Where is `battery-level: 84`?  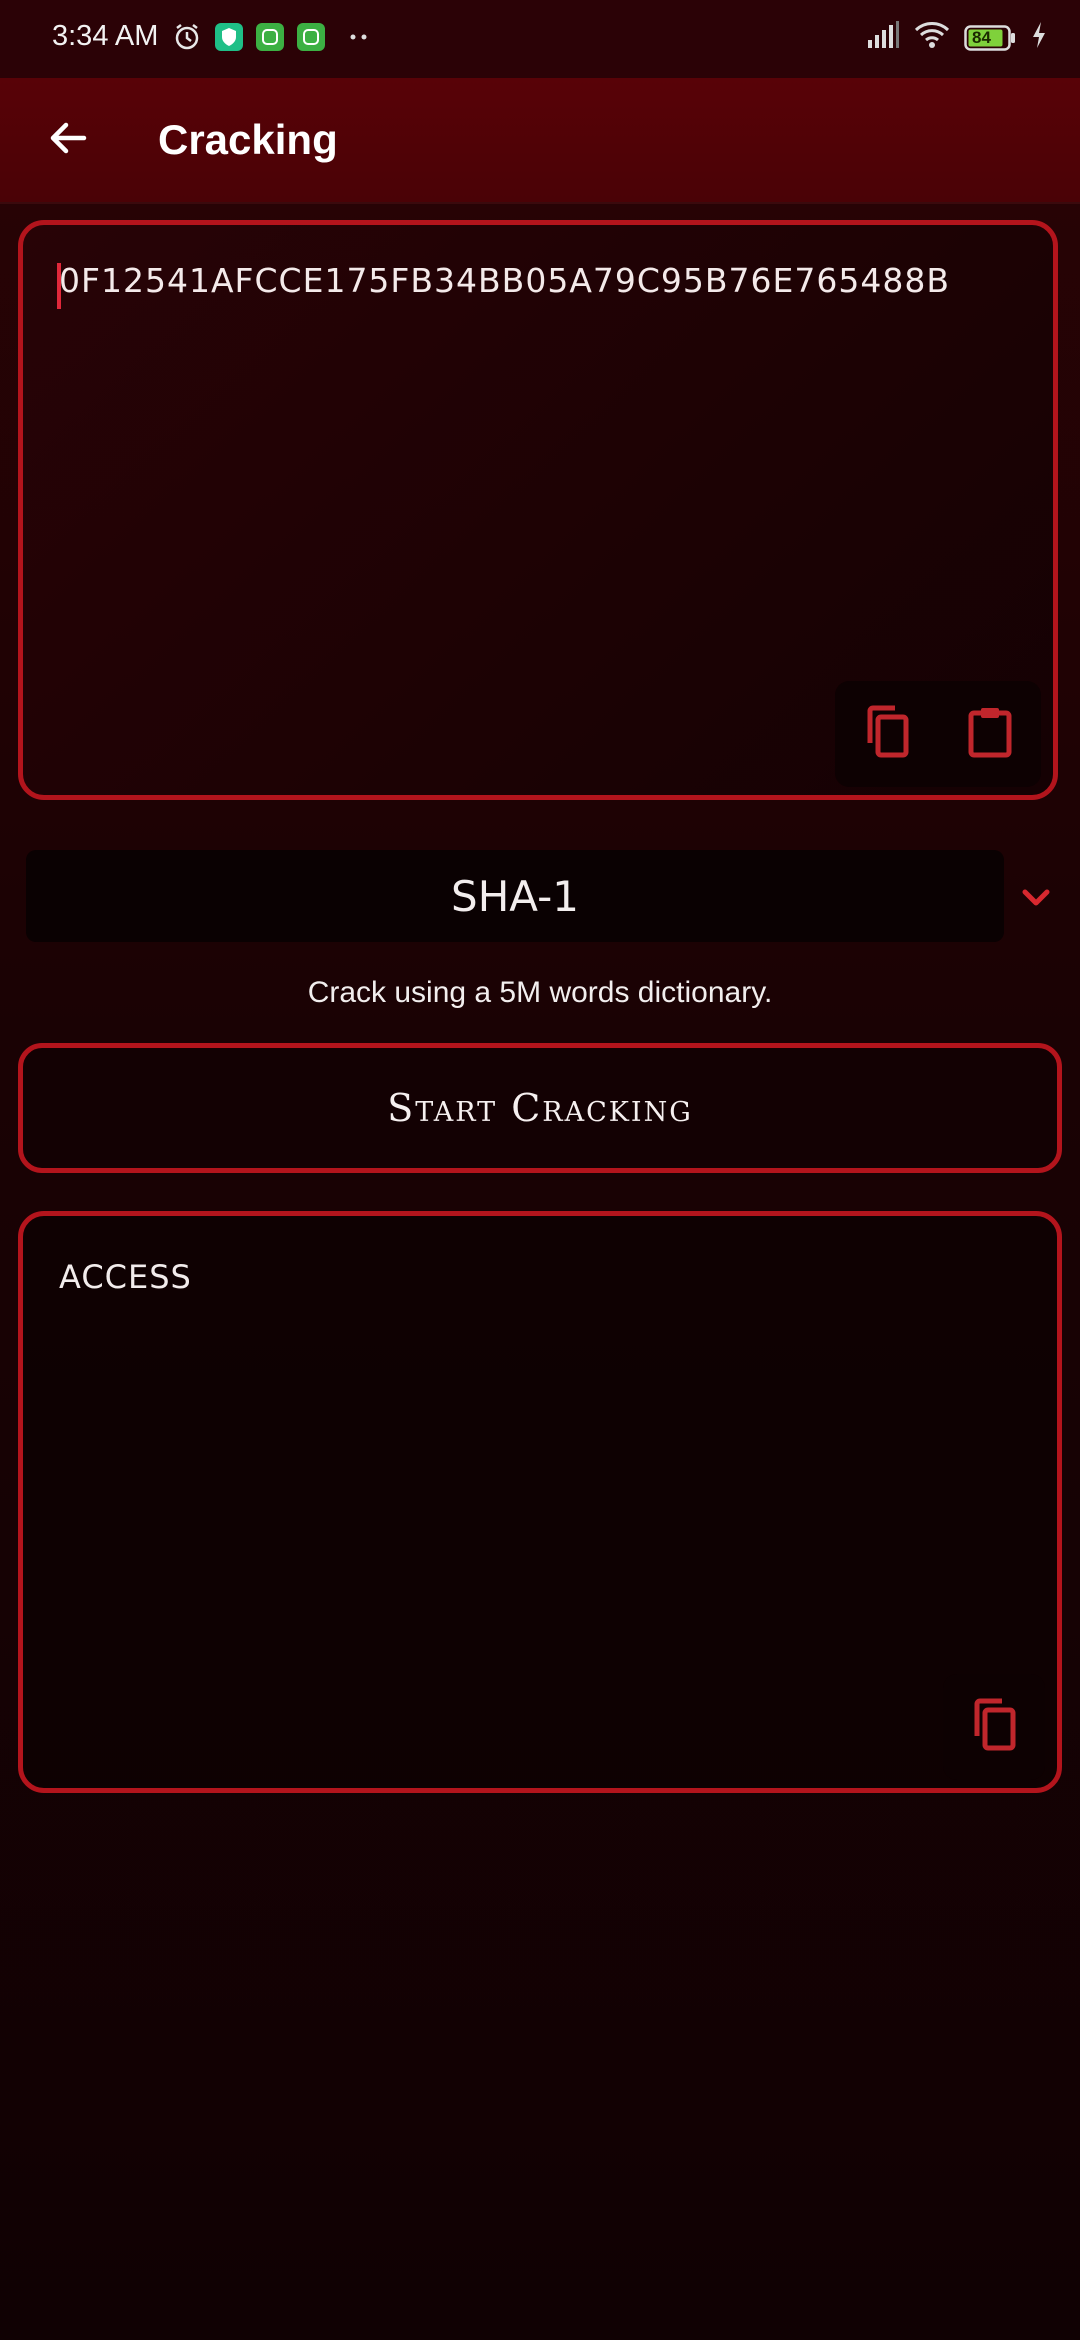
battery-level: 84 is located at coordinates (981, 37).